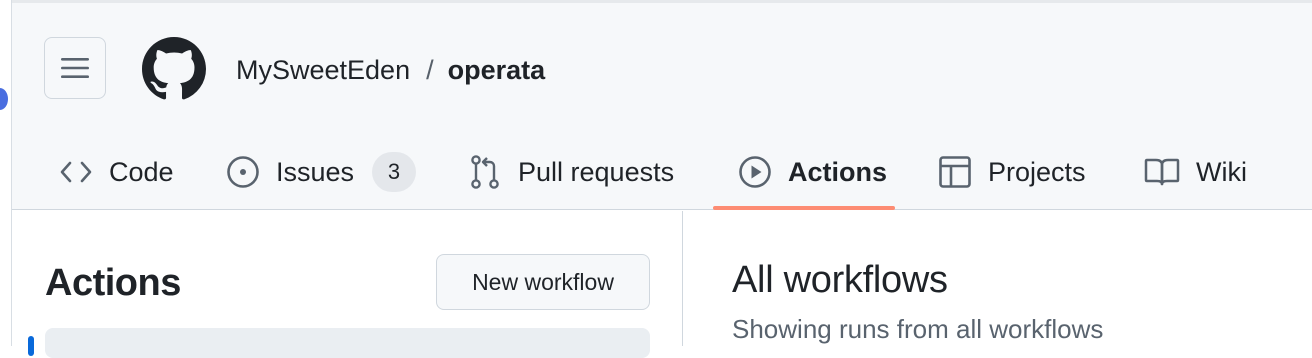 Image resolution: width=1312 pixels, height=358 pixels. What do you see at coordinates (1162, 172) in the screenshot?
I see `book-icon` at bounding box center [1162, 172].